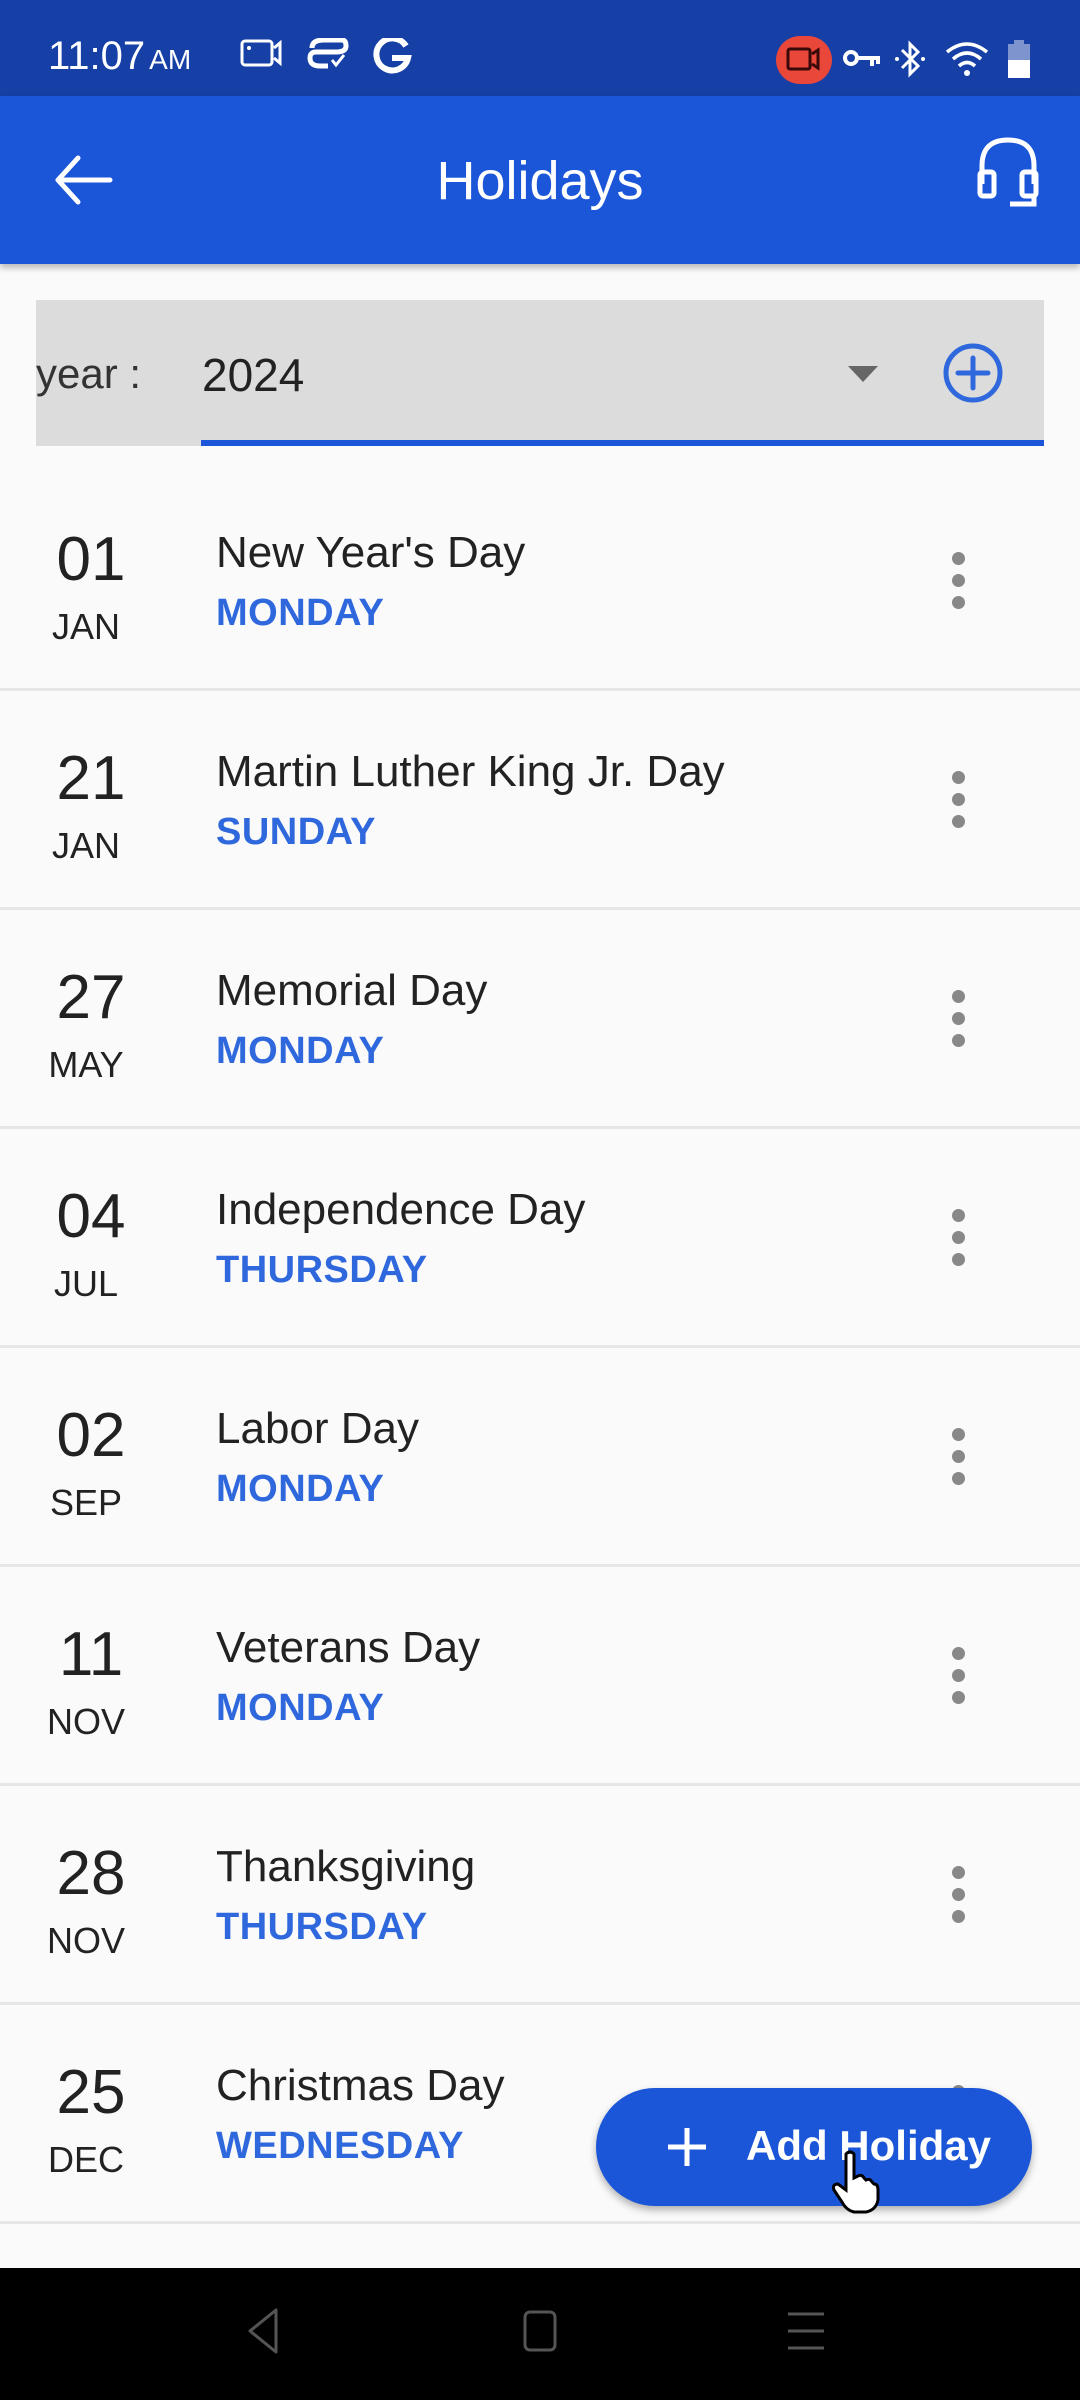 This screenshot has width=1080, height=2400. Describe the element at coordinates (91, 997) in the screenshot. I see `holiday-day: 27` at that location.